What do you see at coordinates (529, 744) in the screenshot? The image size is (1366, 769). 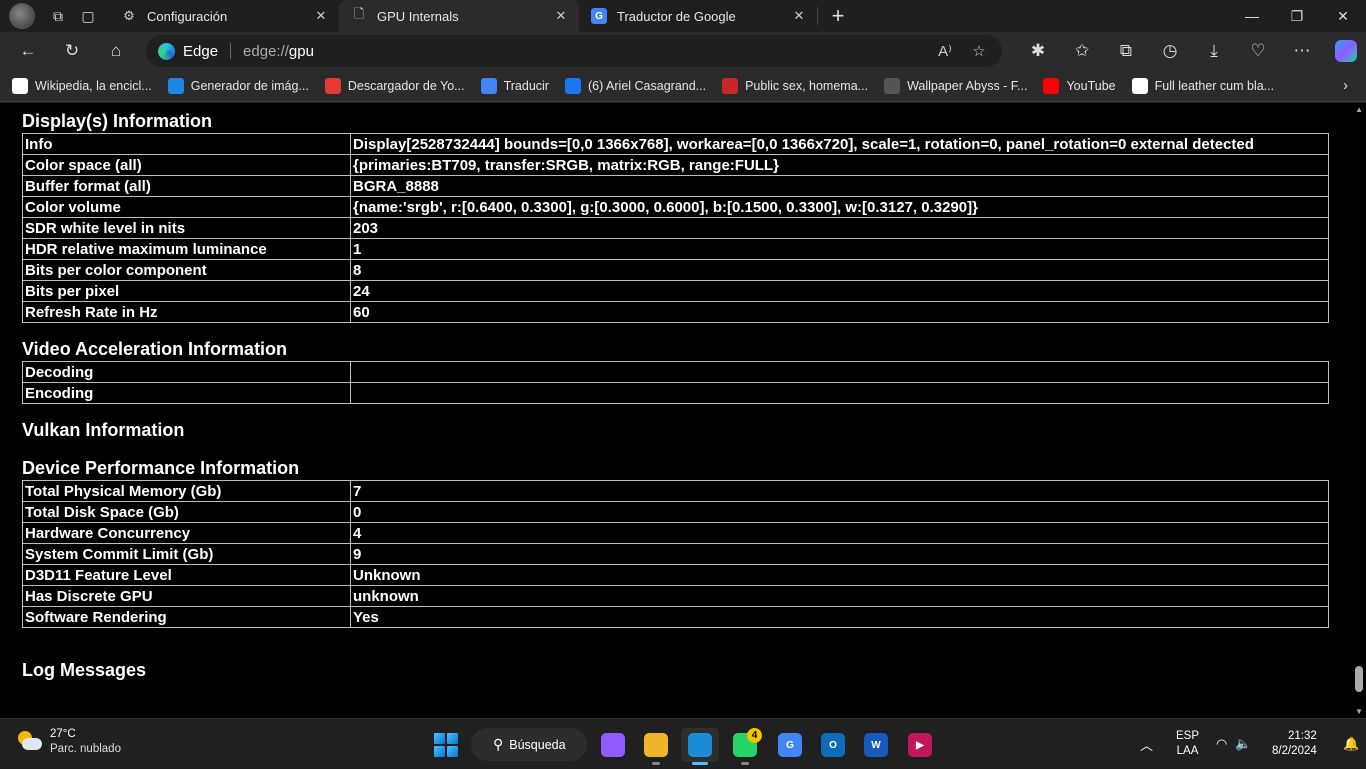 I see `taskbar-search: ⚲ Búsqueda` at bounding box center [529, 744].